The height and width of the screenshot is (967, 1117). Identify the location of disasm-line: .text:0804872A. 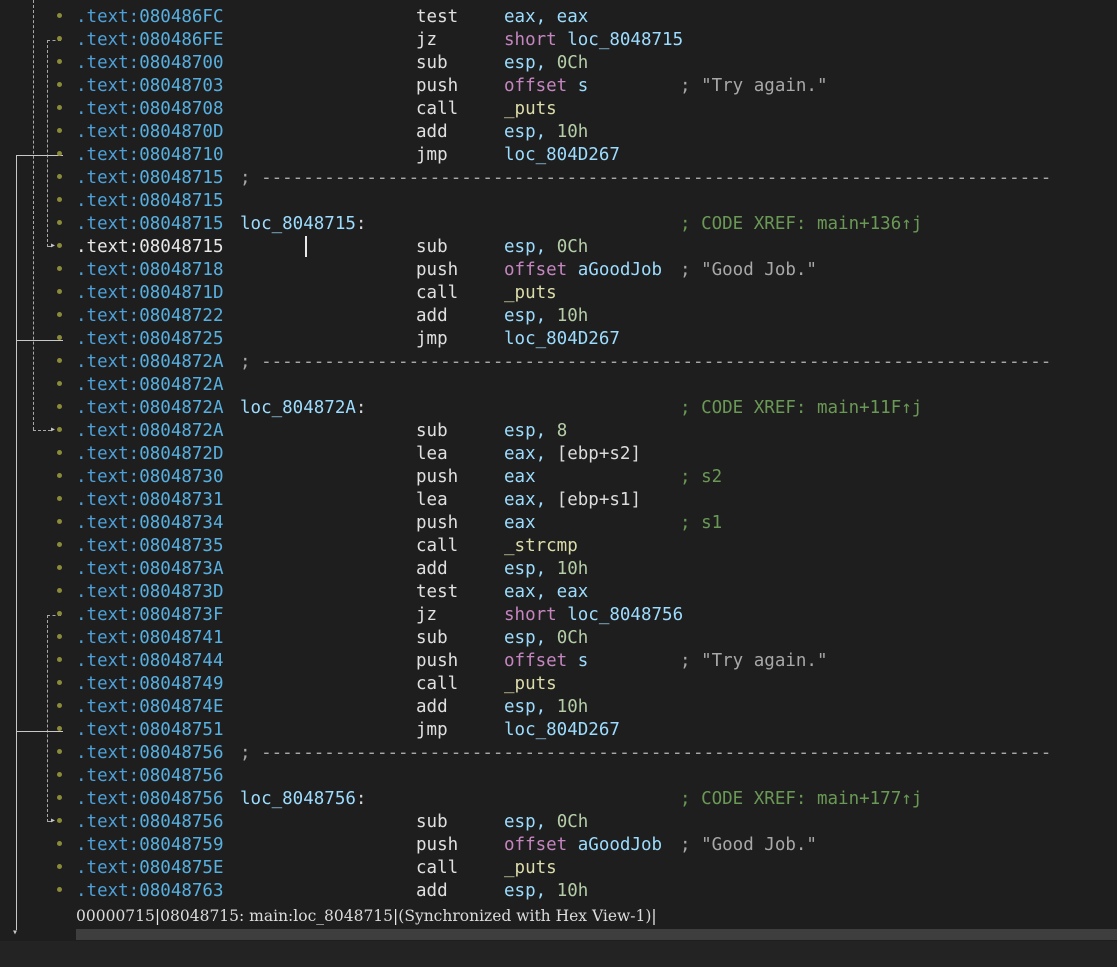
(558, 385).